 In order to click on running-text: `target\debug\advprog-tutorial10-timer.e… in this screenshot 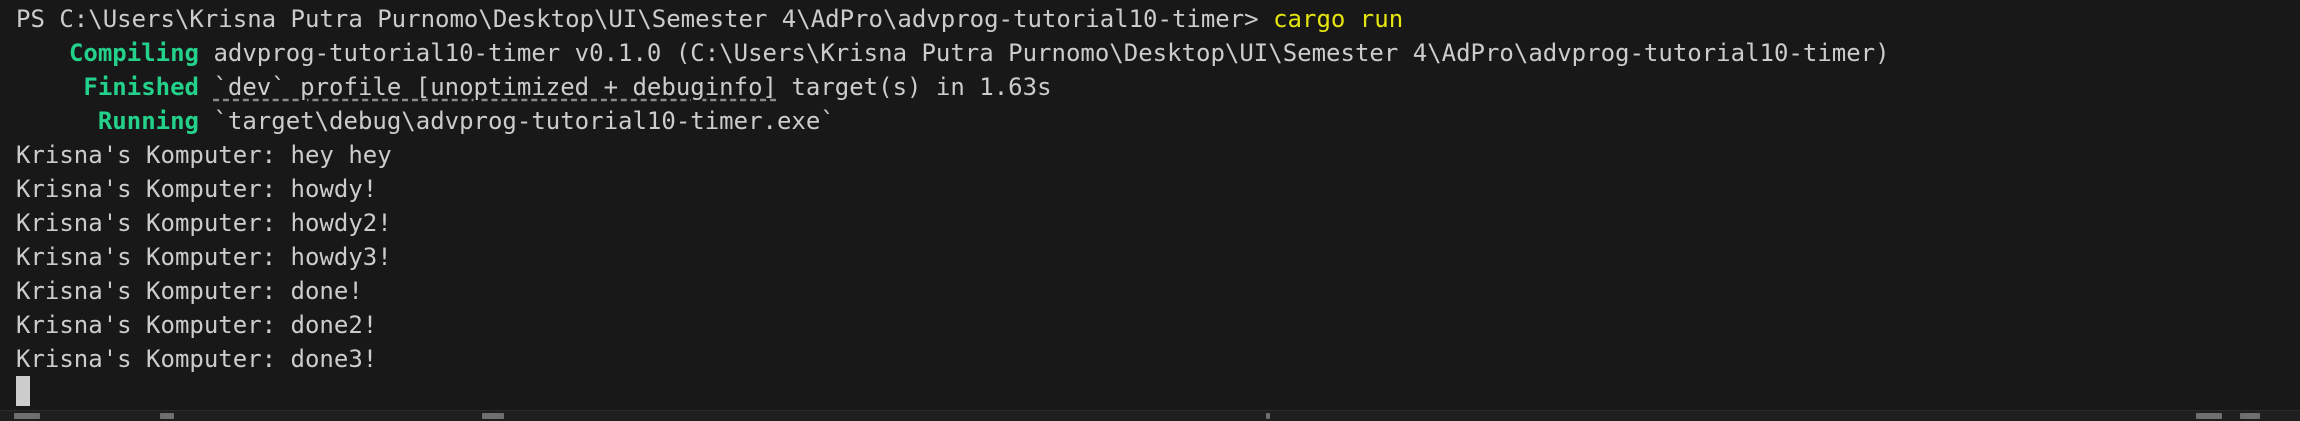, I will do `click(517, 121)`.